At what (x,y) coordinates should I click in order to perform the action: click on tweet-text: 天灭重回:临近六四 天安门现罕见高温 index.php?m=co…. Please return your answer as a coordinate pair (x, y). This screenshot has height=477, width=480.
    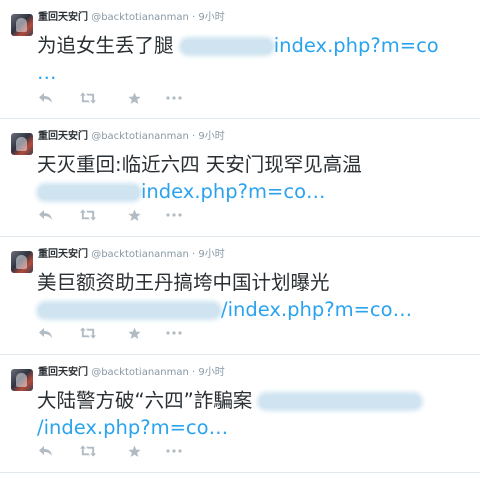
    Looking at the image, I should click on (254, 178).